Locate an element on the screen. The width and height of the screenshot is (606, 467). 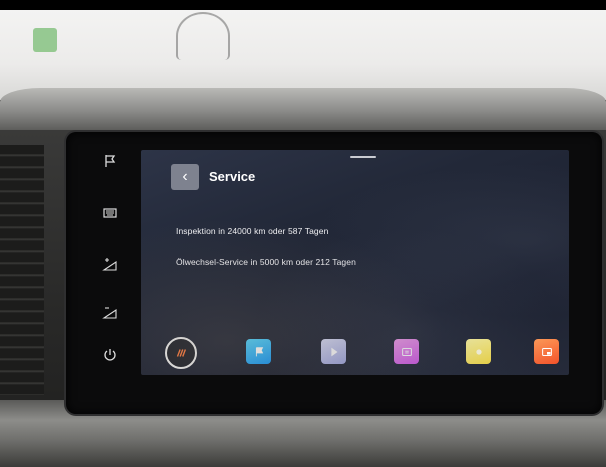
brightness-up-icon is located at coordinates (109, 264).